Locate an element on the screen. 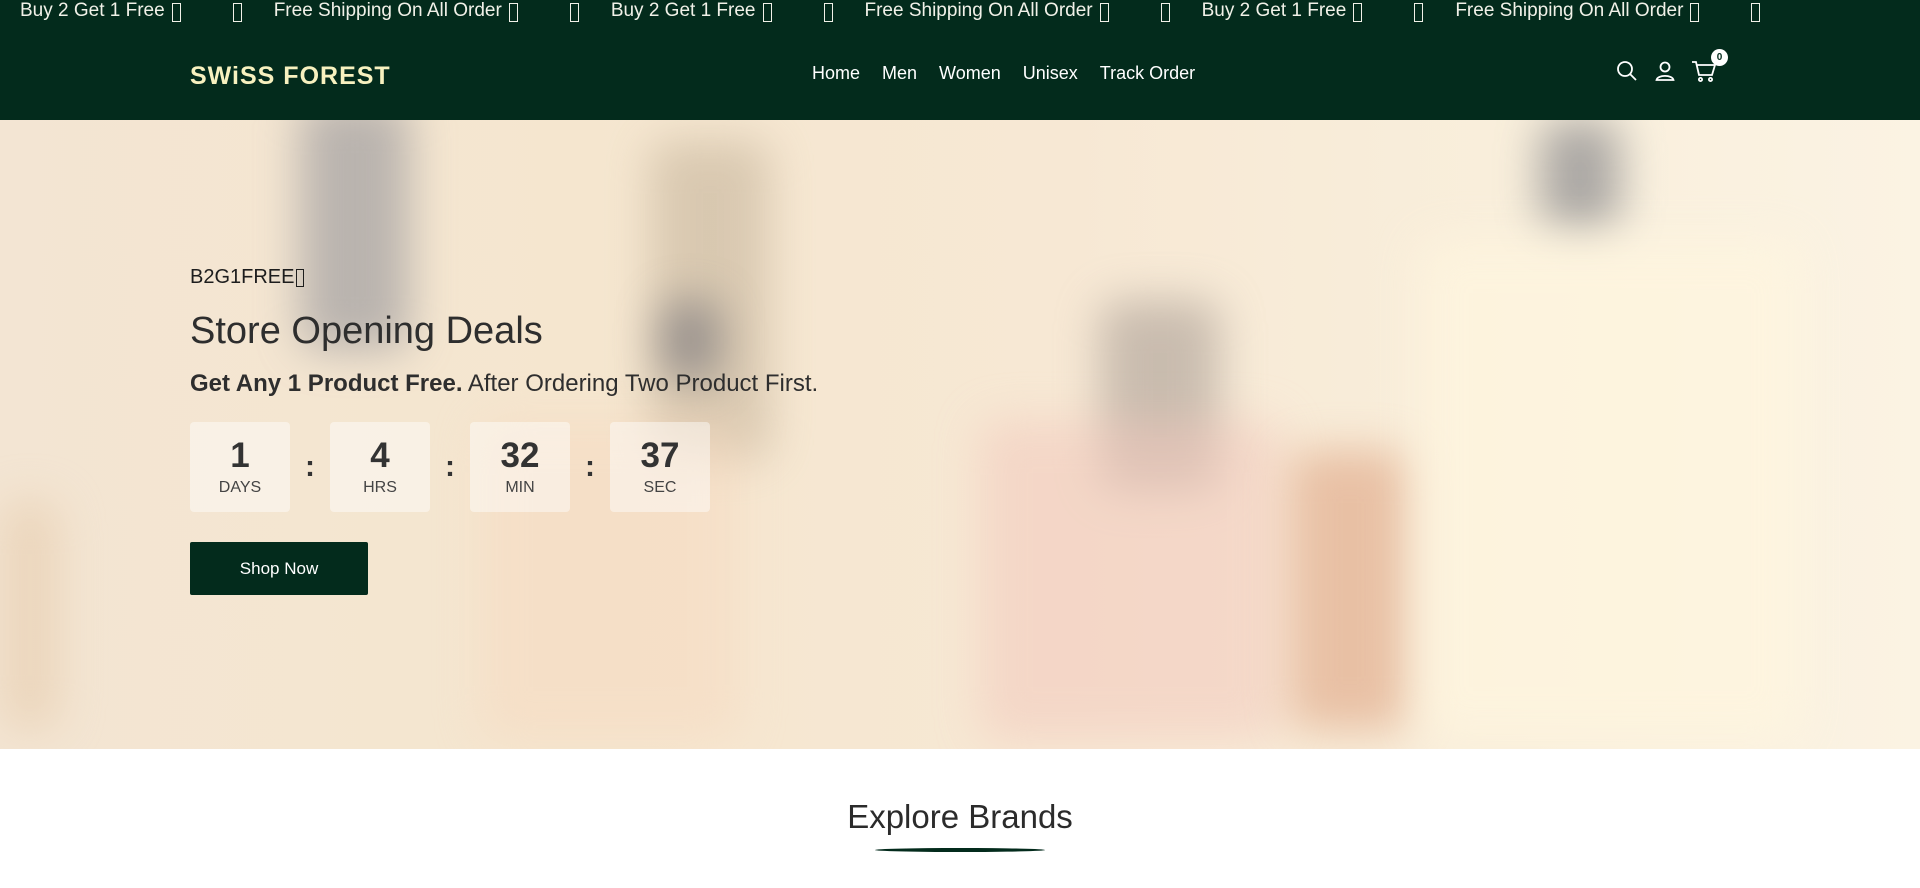 Image resolution: width=1920 pixels, height=888 pixels. countdown-hours: 4 HRS is located at coordinates (380, 467).